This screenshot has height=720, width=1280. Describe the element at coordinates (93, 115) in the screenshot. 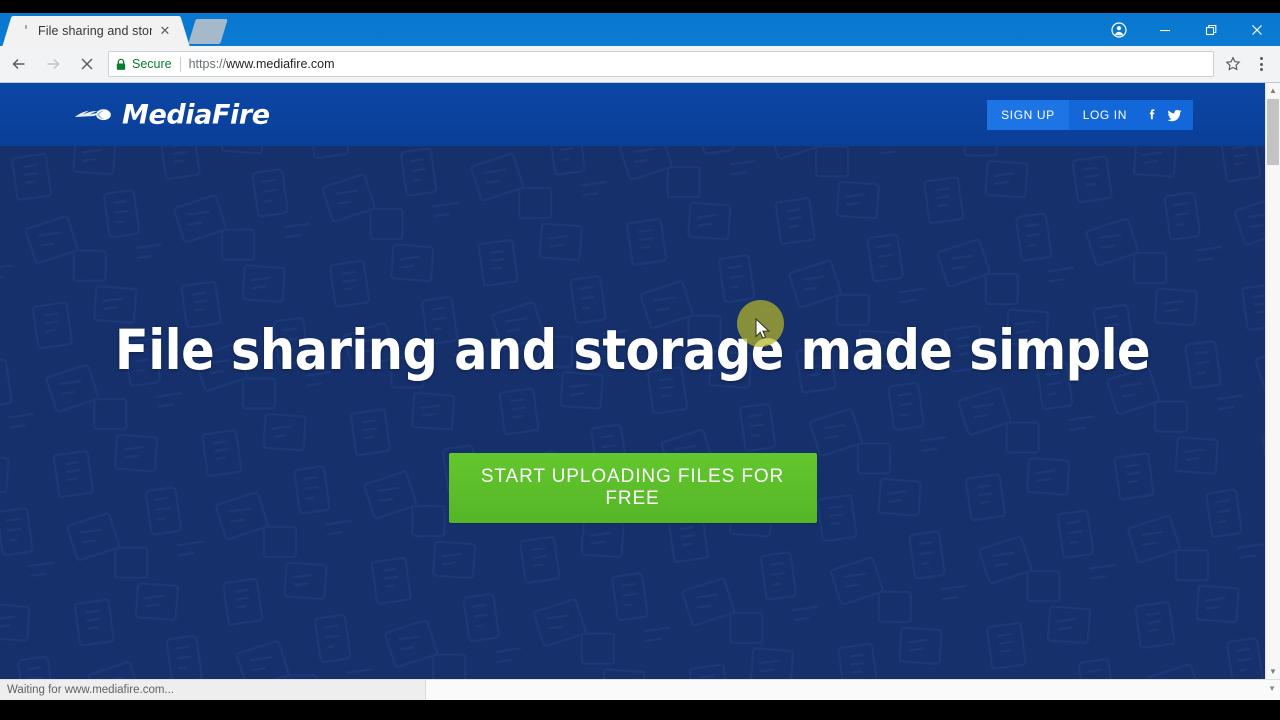

I see `comet-logo-icon` at that location.